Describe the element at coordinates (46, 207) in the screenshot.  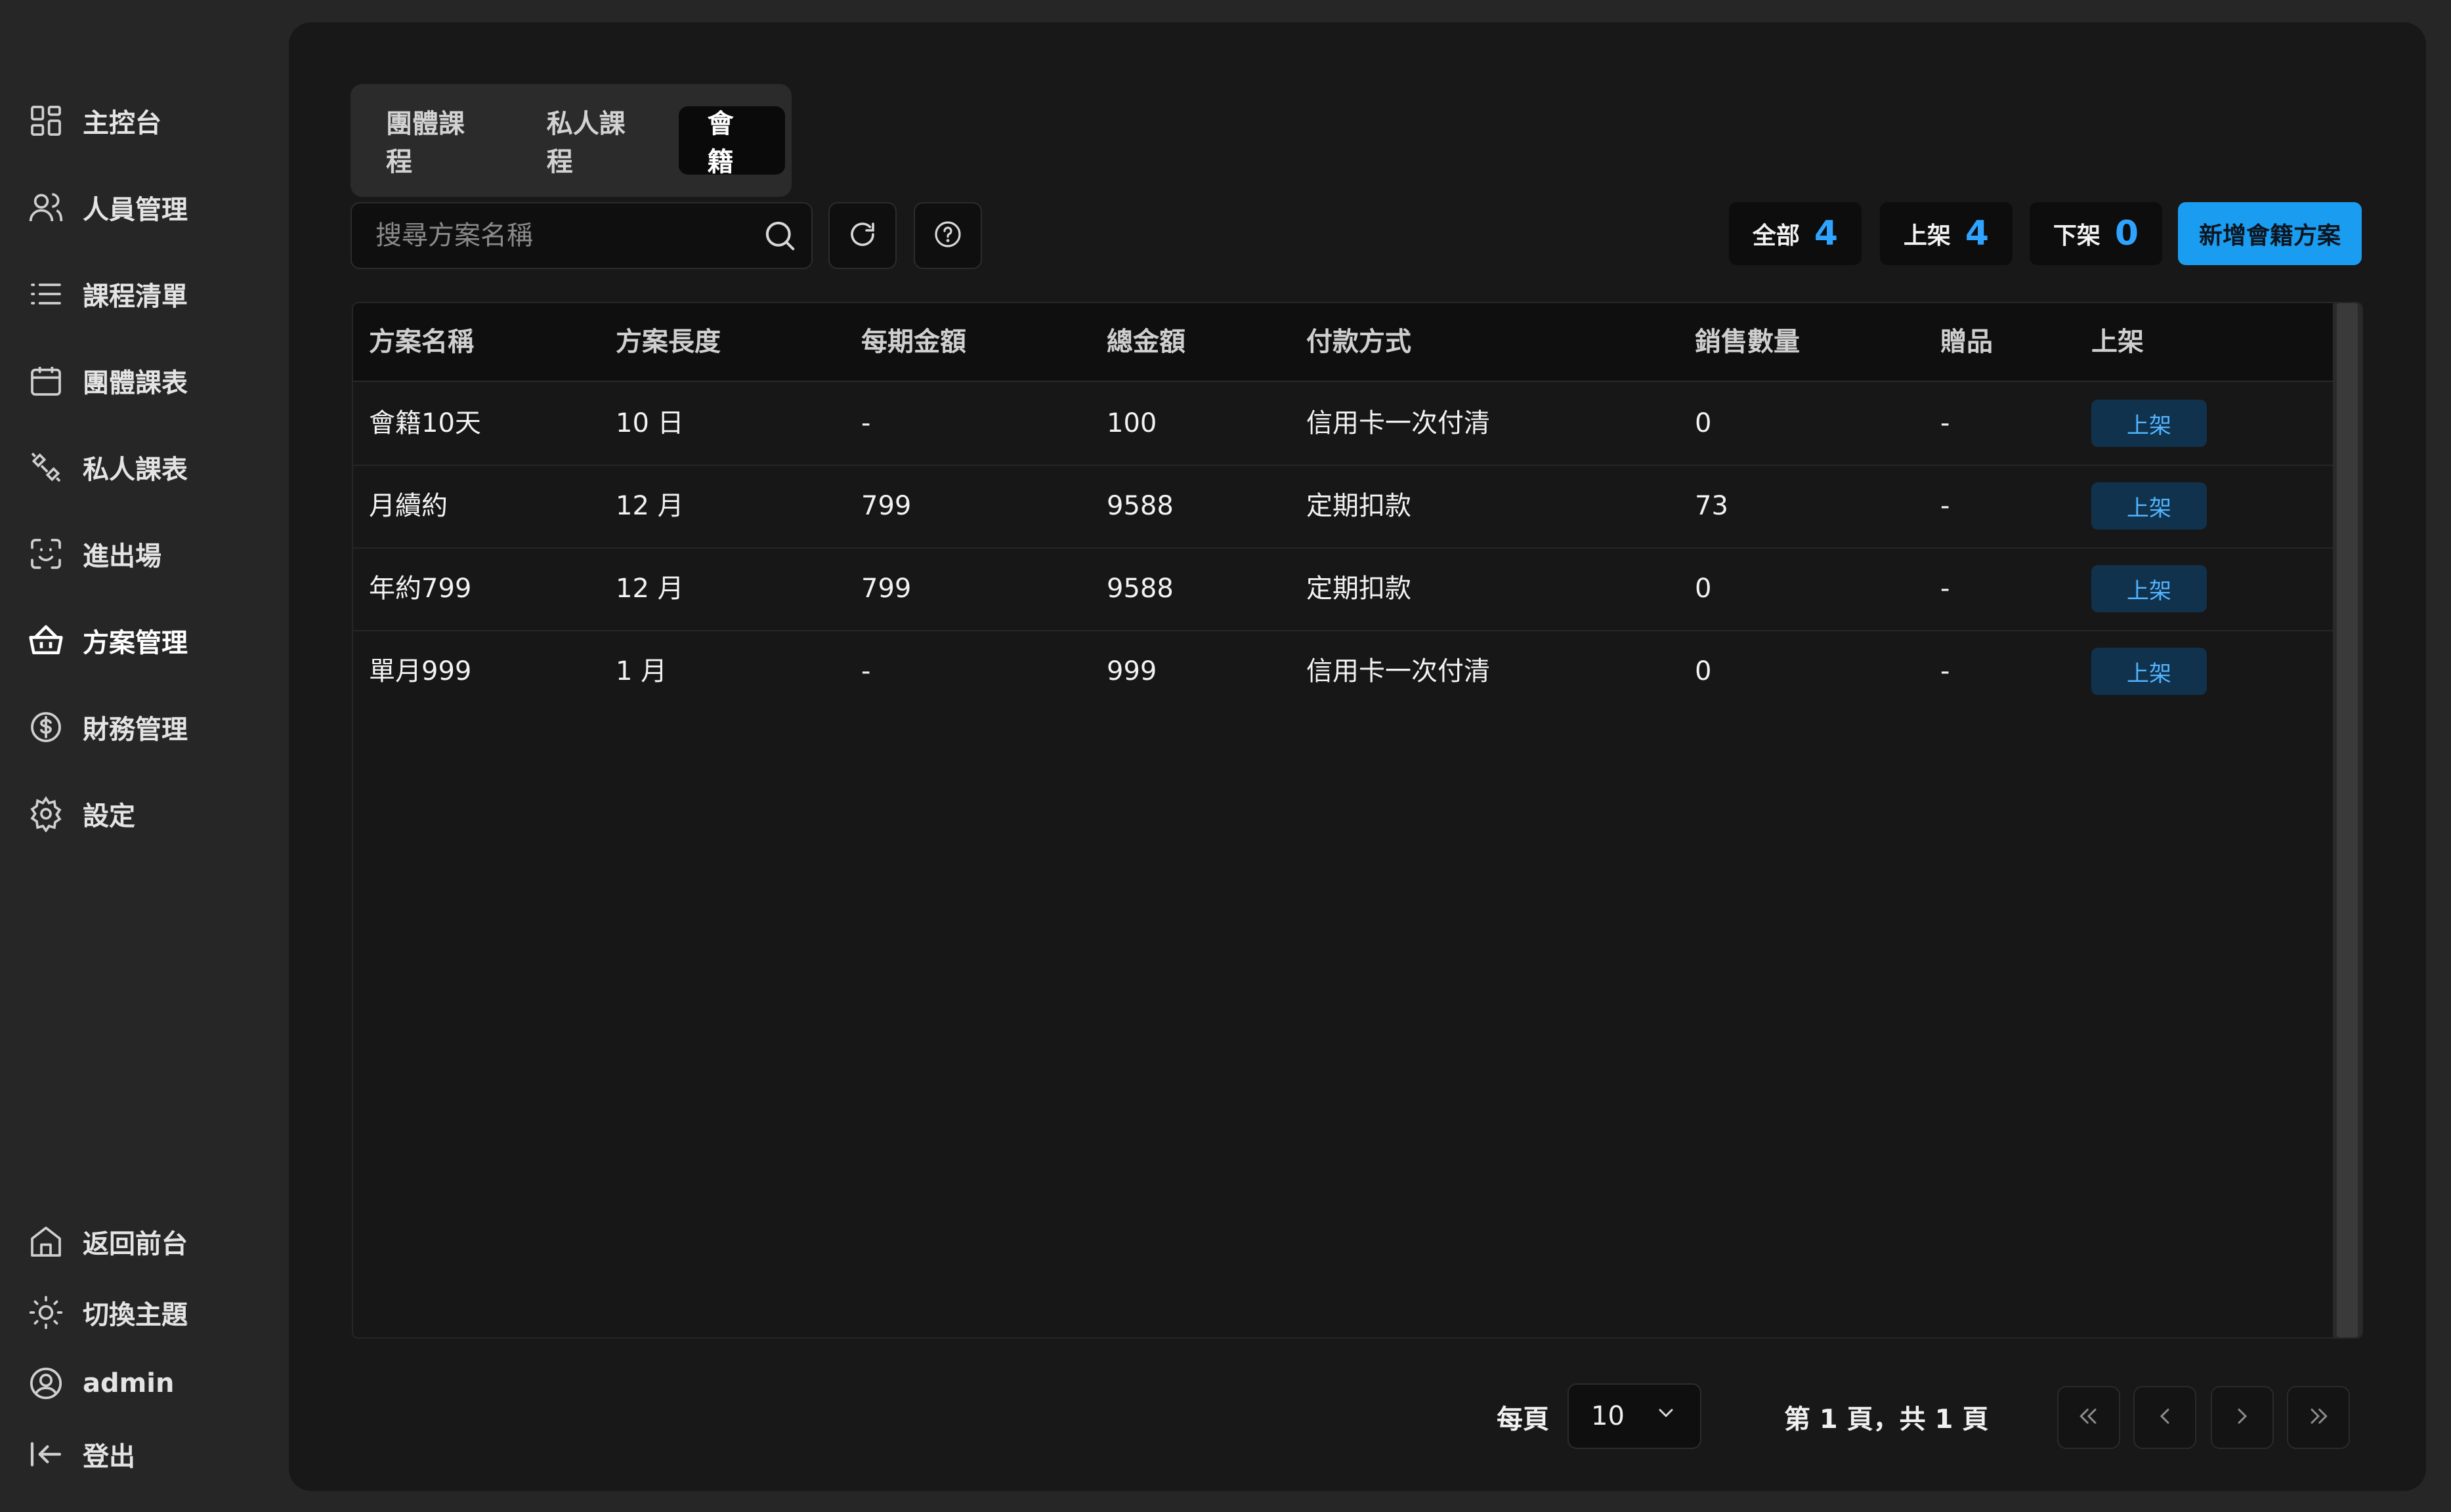
I see `users-icon` at that location.